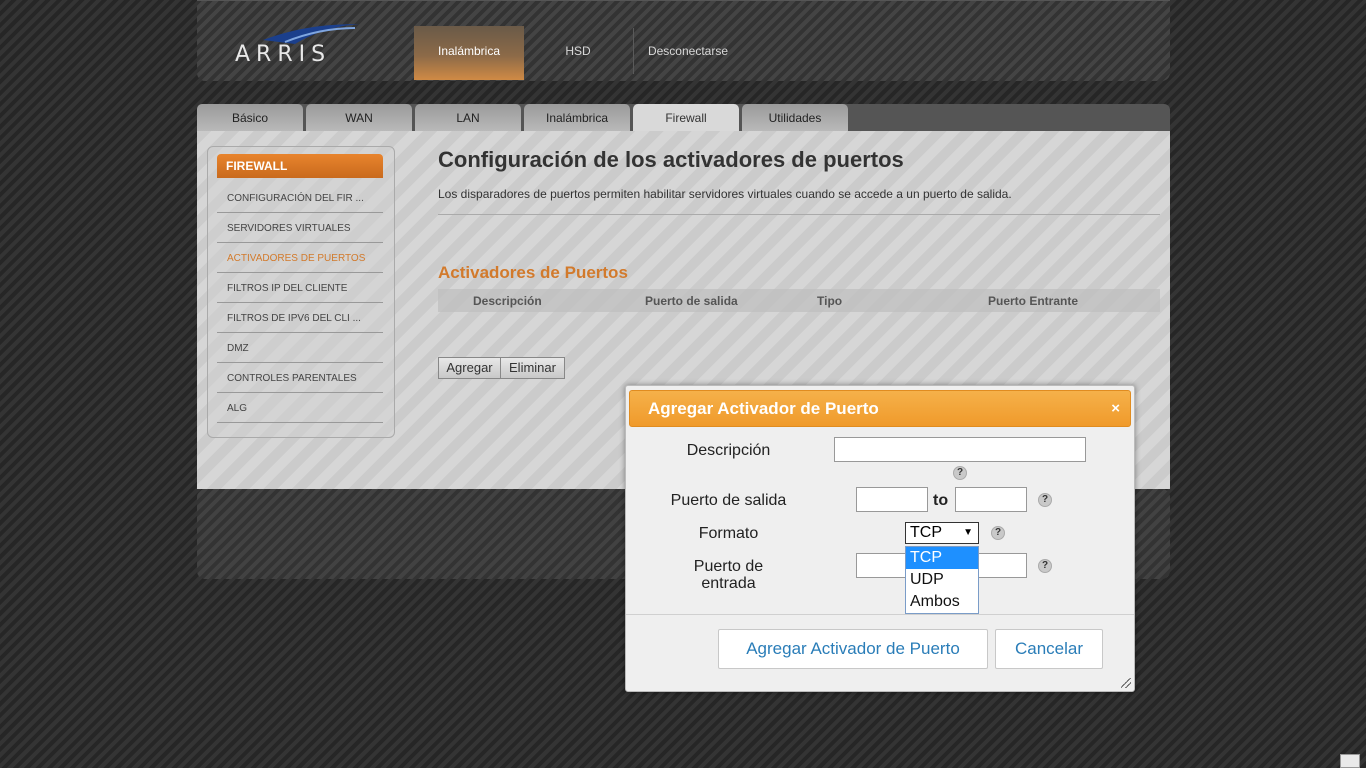 This screenshot has width=1366, height=768. Describe the element at coordinates (941, 500) in the screenshot. I see `range-to-label: to` at that location.